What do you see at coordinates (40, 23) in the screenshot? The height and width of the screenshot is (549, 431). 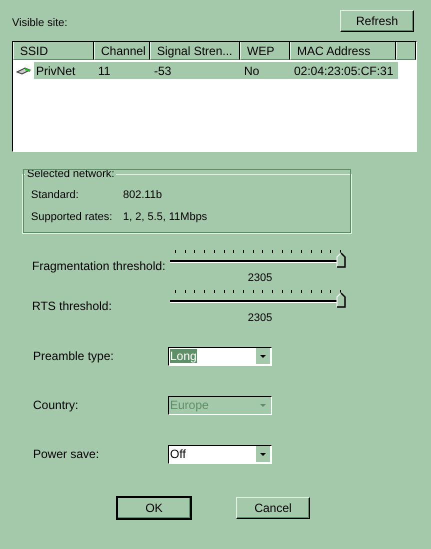 I see `visible-site-label: Visible site:` at bounding box center [40, 23].